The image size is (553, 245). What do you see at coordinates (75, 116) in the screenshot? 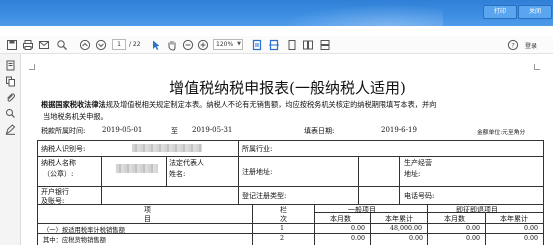
I see `intro-rest-2: 当地税务机关申报。` at bounding box center [75, 116].